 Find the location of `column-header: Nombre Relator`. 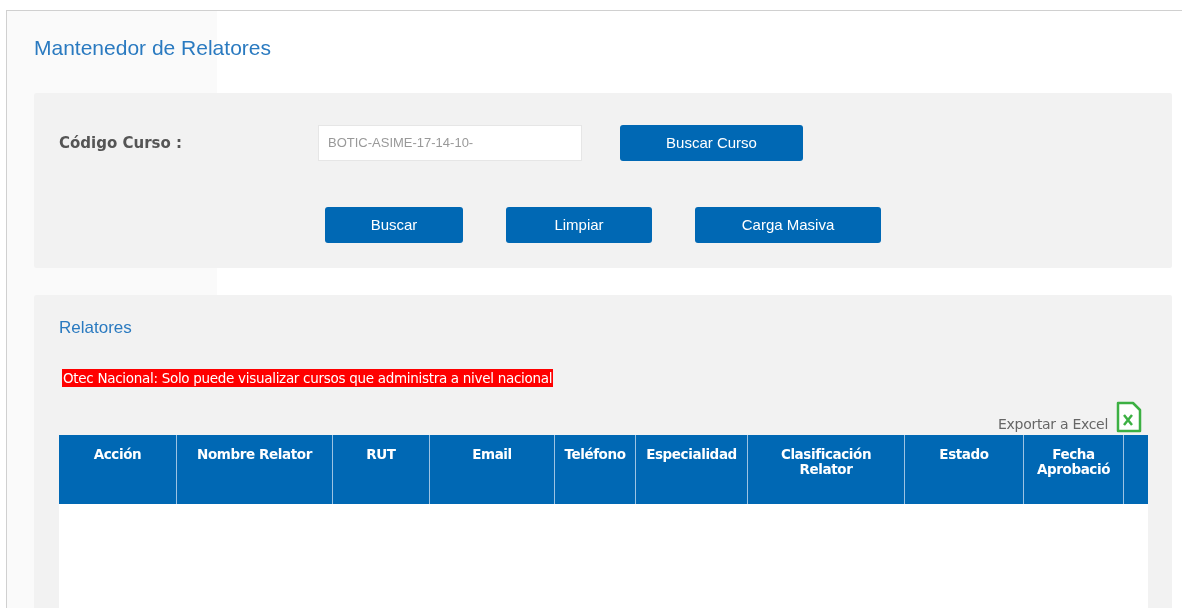

column-header: Nombre Relator is located at coordinates (255, 469).